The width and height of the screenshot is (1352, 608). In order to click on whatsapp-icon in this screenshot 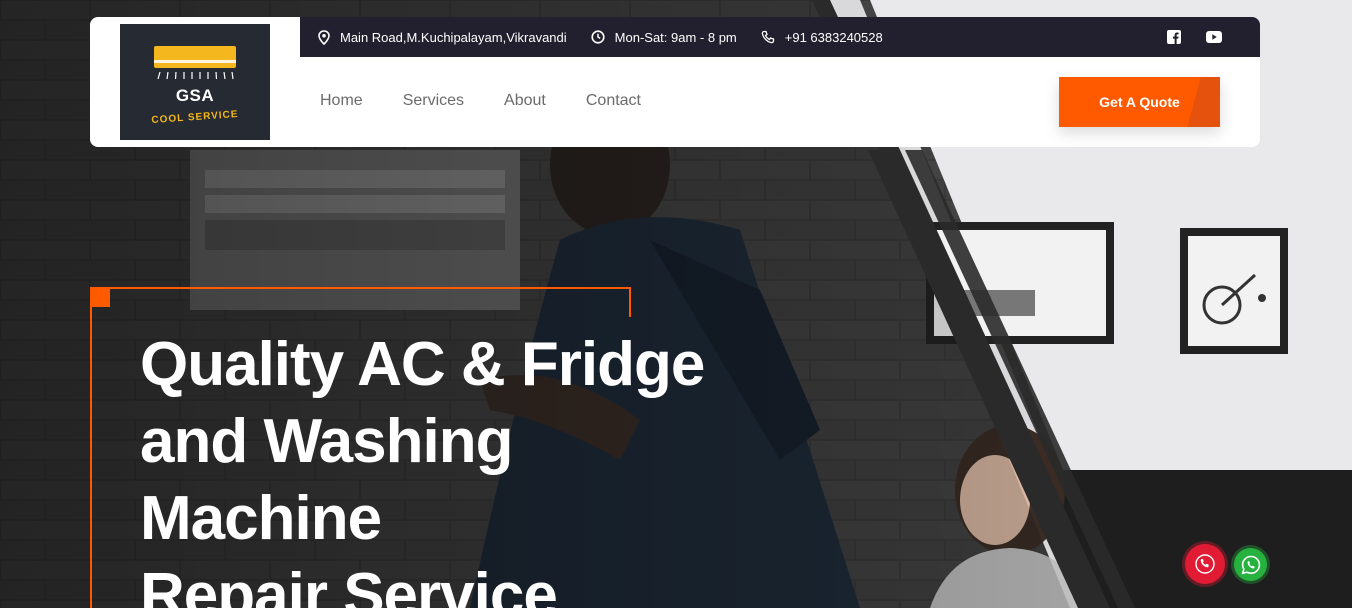, I will do `click(1250, 564)`.